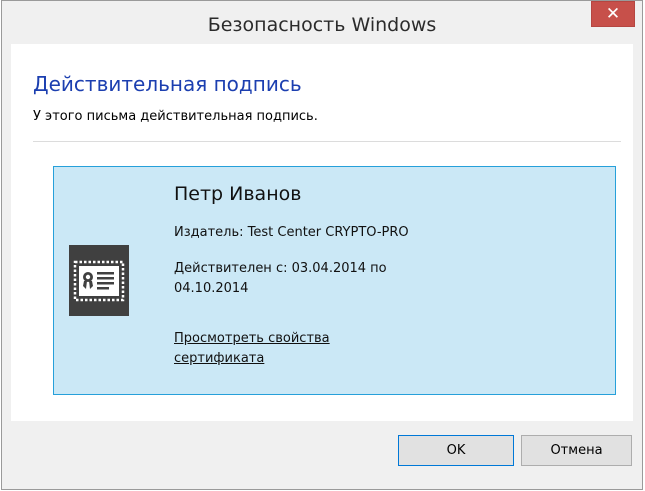 The width and height of the screenshot is (645, 491). What do you see at coordinates (576, 450) in the screenshot?
I see `cancel-button: Отмена` at bounding box center [576, 450].